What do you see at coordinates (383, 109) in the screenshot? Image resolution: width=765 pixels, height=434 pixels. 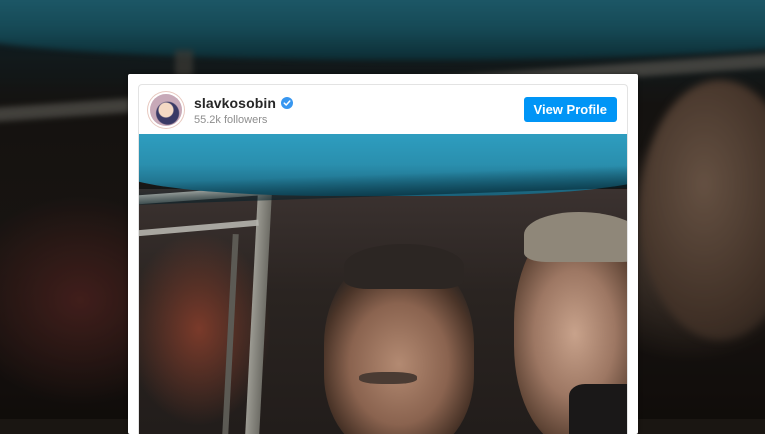 I see `embed-header: slavkosobin 55.2k followers View Profile` at bounding box center [383, 109].